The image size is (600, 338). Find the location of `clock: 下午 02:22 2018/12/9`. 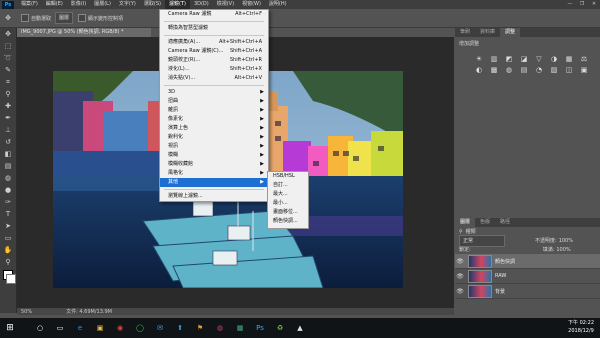

clock: 下午 02:22 2018/12/9 is located at coordinates (581, 327).